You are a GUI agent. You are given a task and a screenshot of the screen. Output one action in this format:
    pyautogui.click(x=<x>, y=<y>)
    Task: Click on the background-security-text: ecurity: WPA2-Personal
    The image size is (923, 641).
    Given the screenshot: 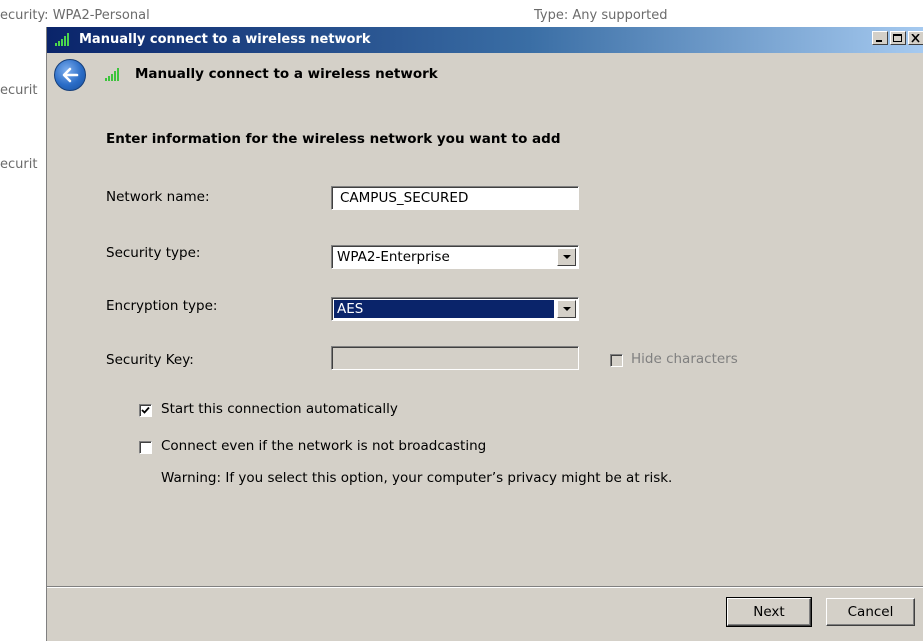 What is the action you would take?
    pyautogui.click(x=75, y=15)
    